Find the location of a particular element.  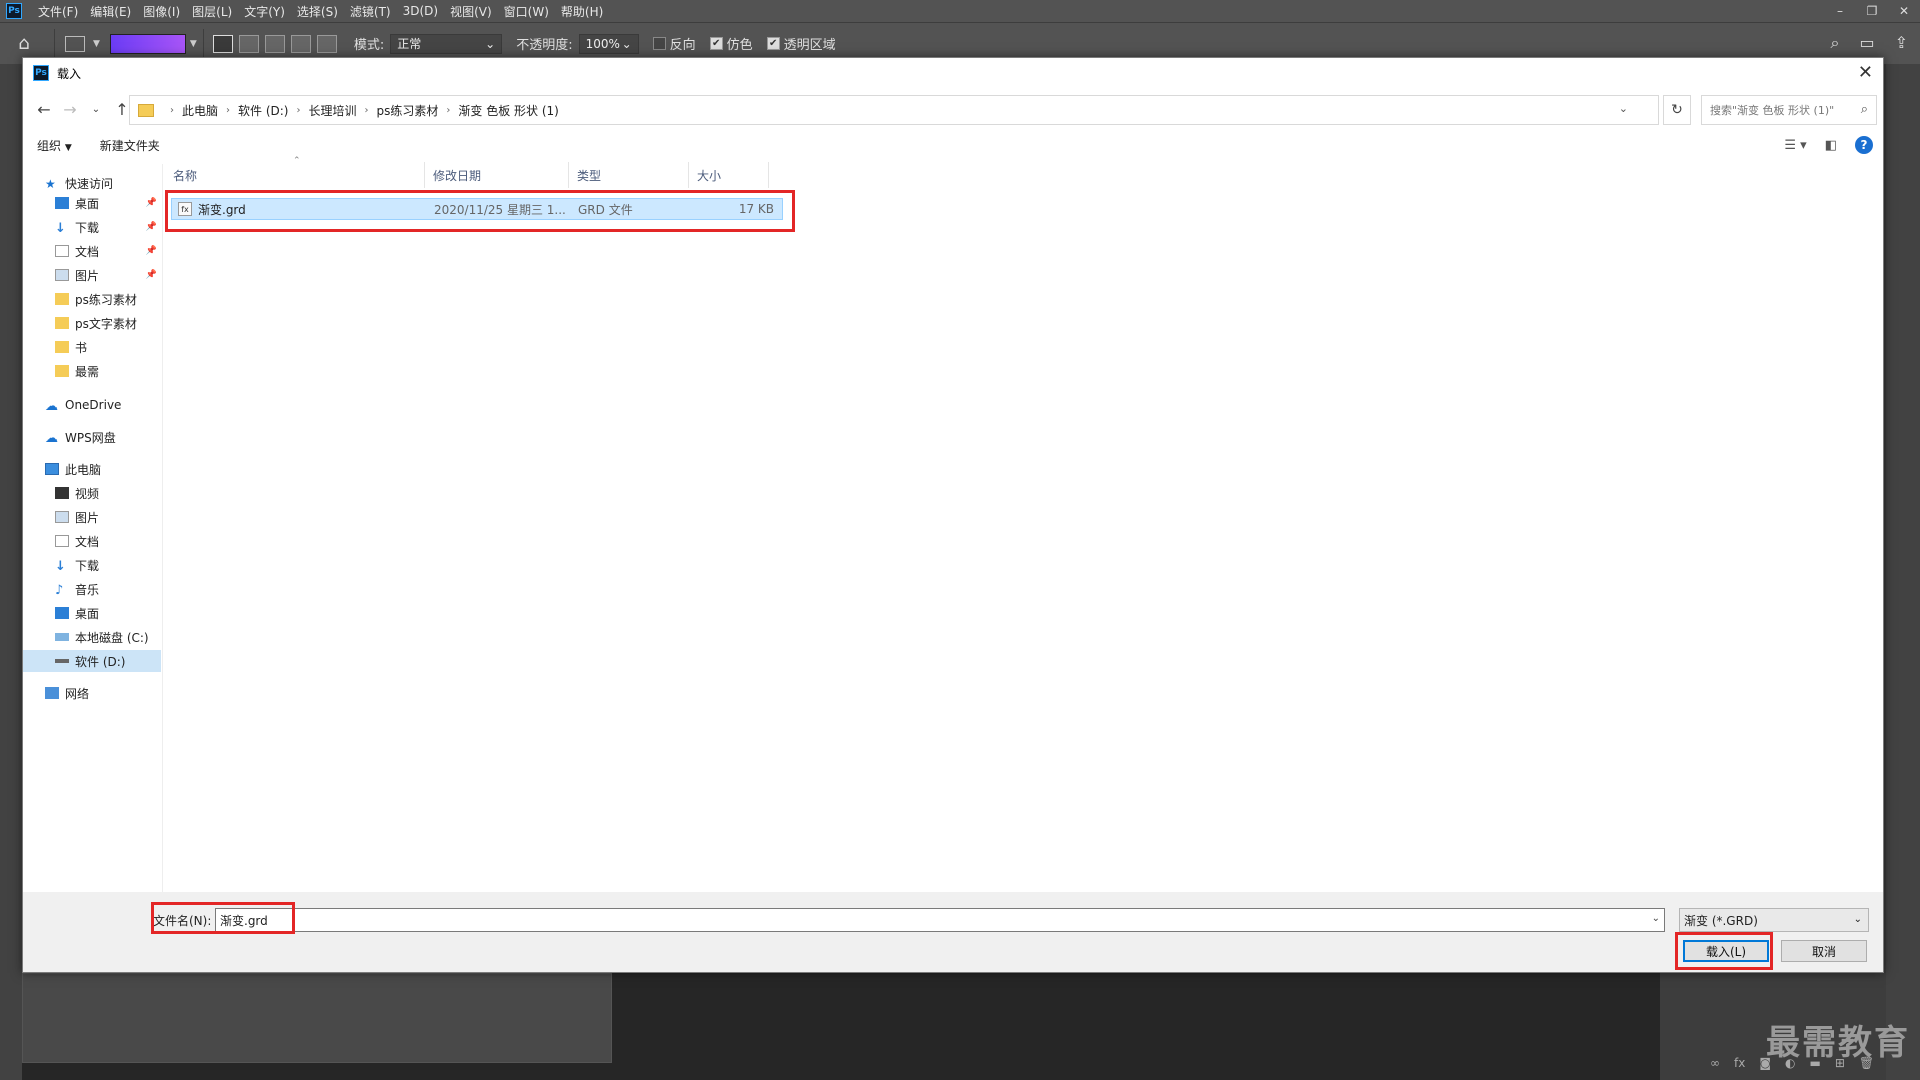

nav-network: 网络 is located at coordinates (92, 693).